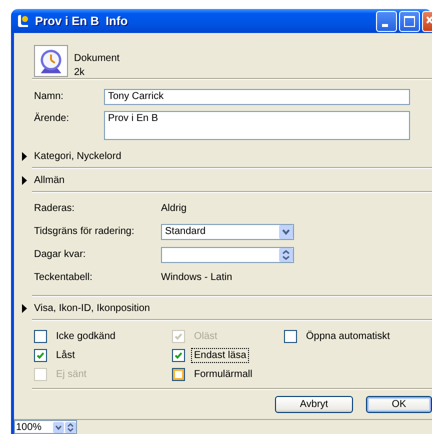  Describe the element at coordinates (409, 21) in the screenshot. I see `maximize-button` at that location.